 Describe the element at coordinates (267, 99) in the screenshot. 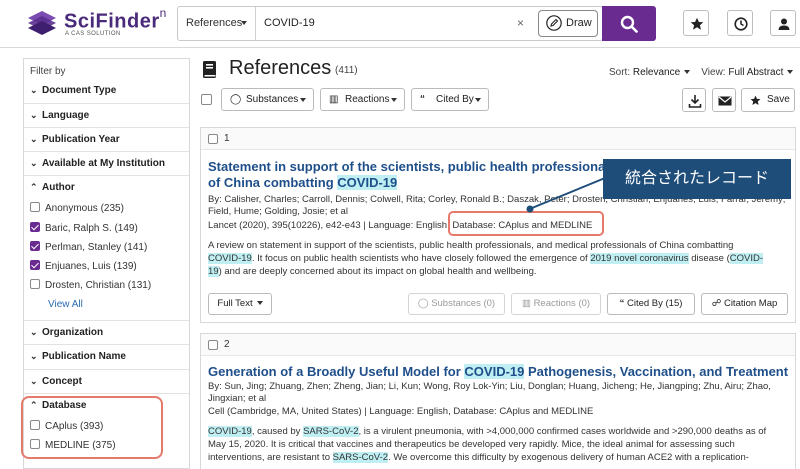

I see `substances-dropdown: ◯ Substances` at that location.